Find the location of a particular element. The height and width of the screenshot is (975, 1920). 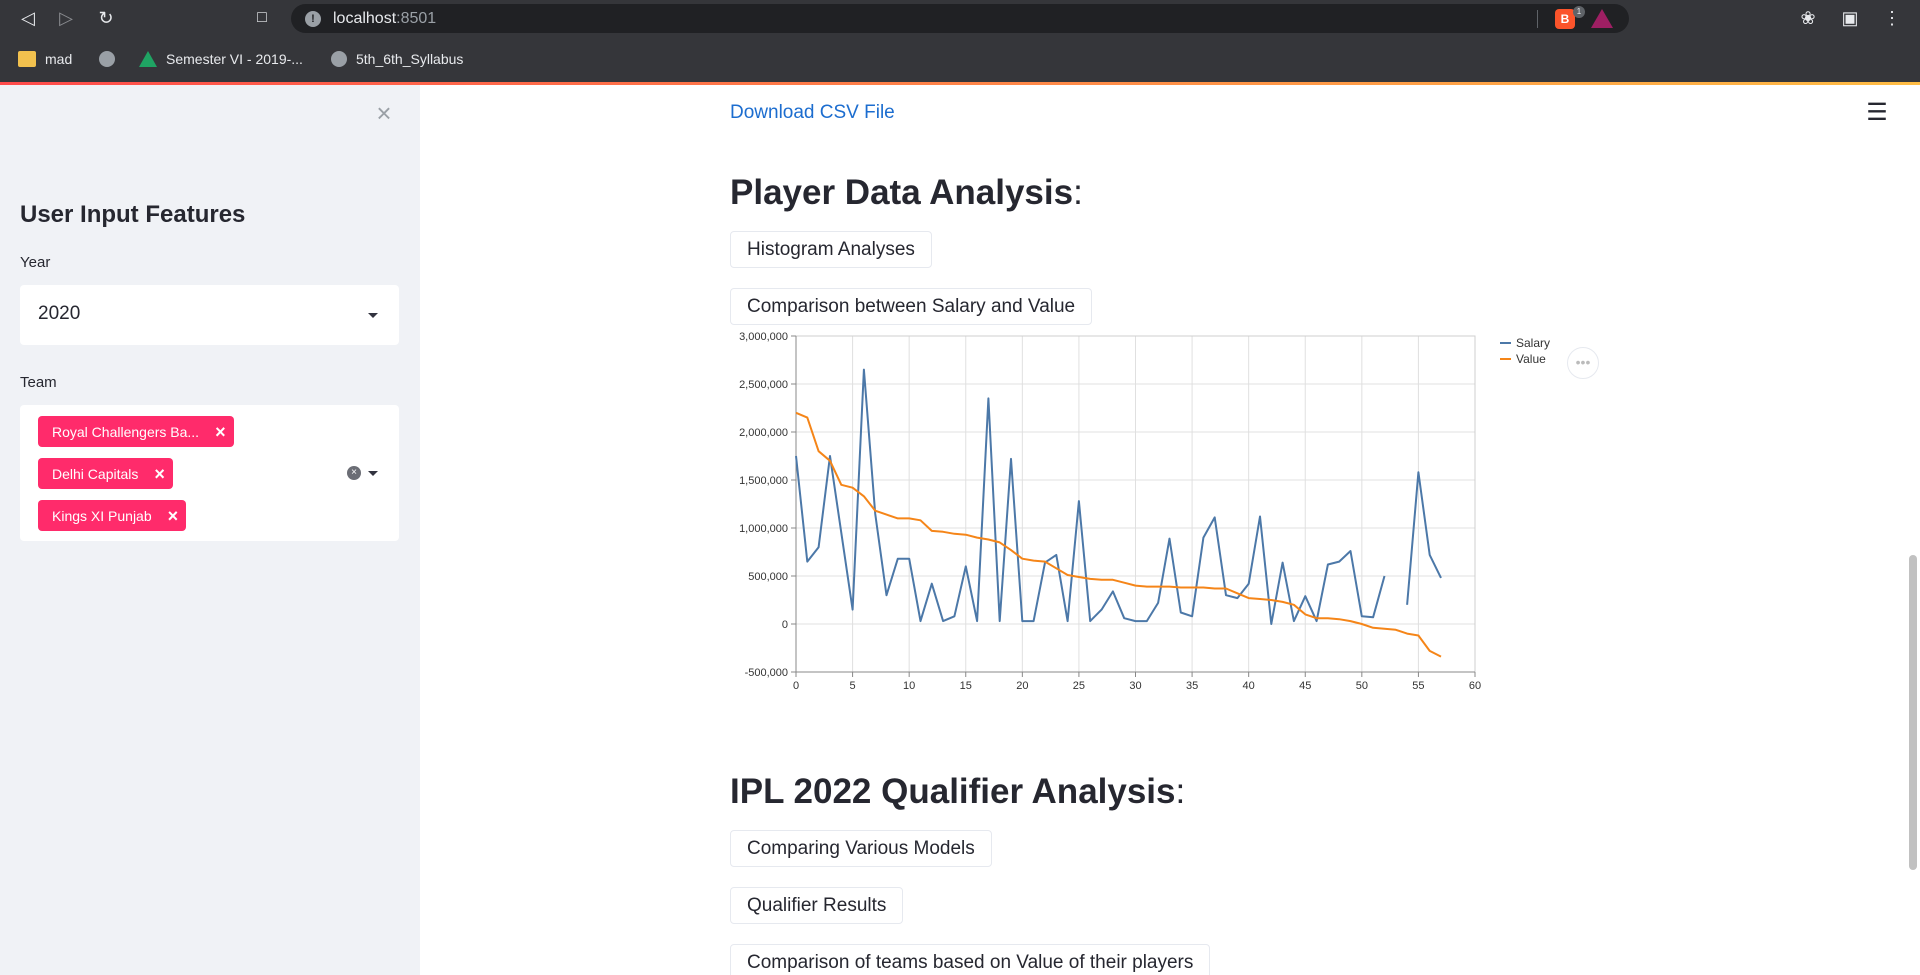

year-select-value: 2020 is located at coordinates (59, 313).